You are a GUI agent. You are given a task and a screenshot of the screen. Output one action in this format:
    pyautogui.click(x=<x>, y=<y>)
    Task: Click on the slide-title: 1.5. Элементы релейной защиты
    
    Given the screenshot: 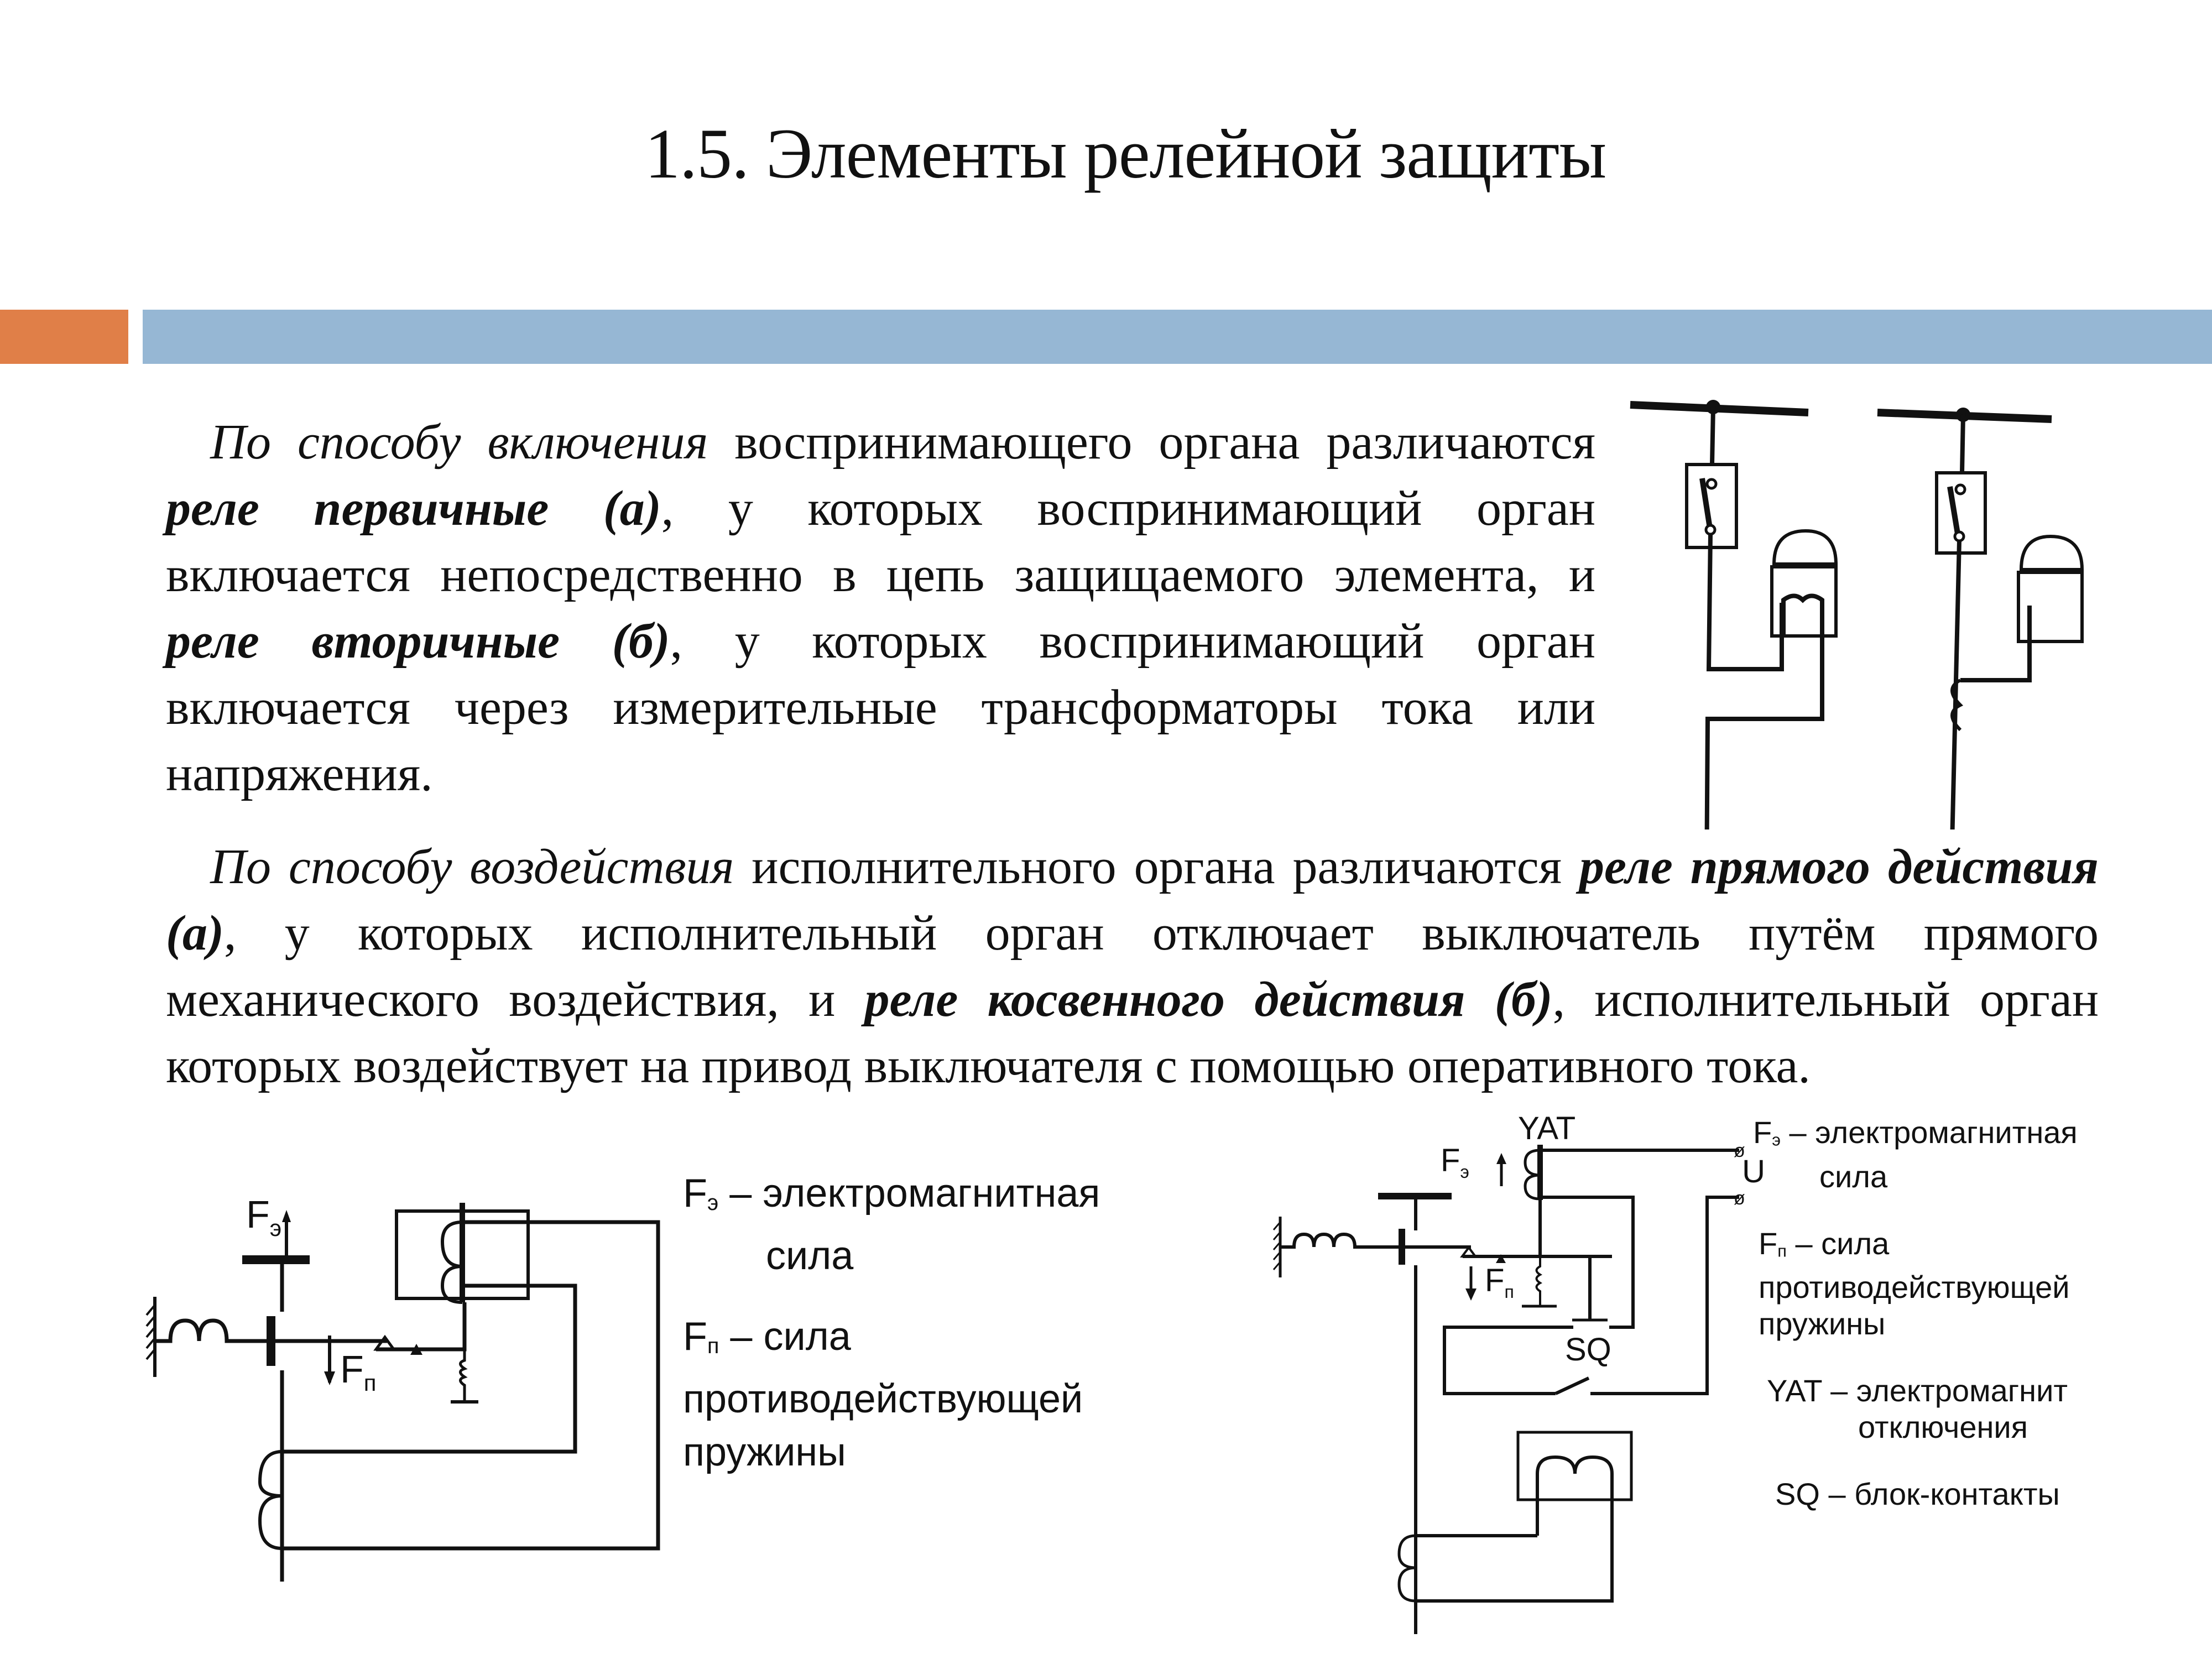 What is the action you would take?
    pyautogui.click(x=1125, y=154)
    